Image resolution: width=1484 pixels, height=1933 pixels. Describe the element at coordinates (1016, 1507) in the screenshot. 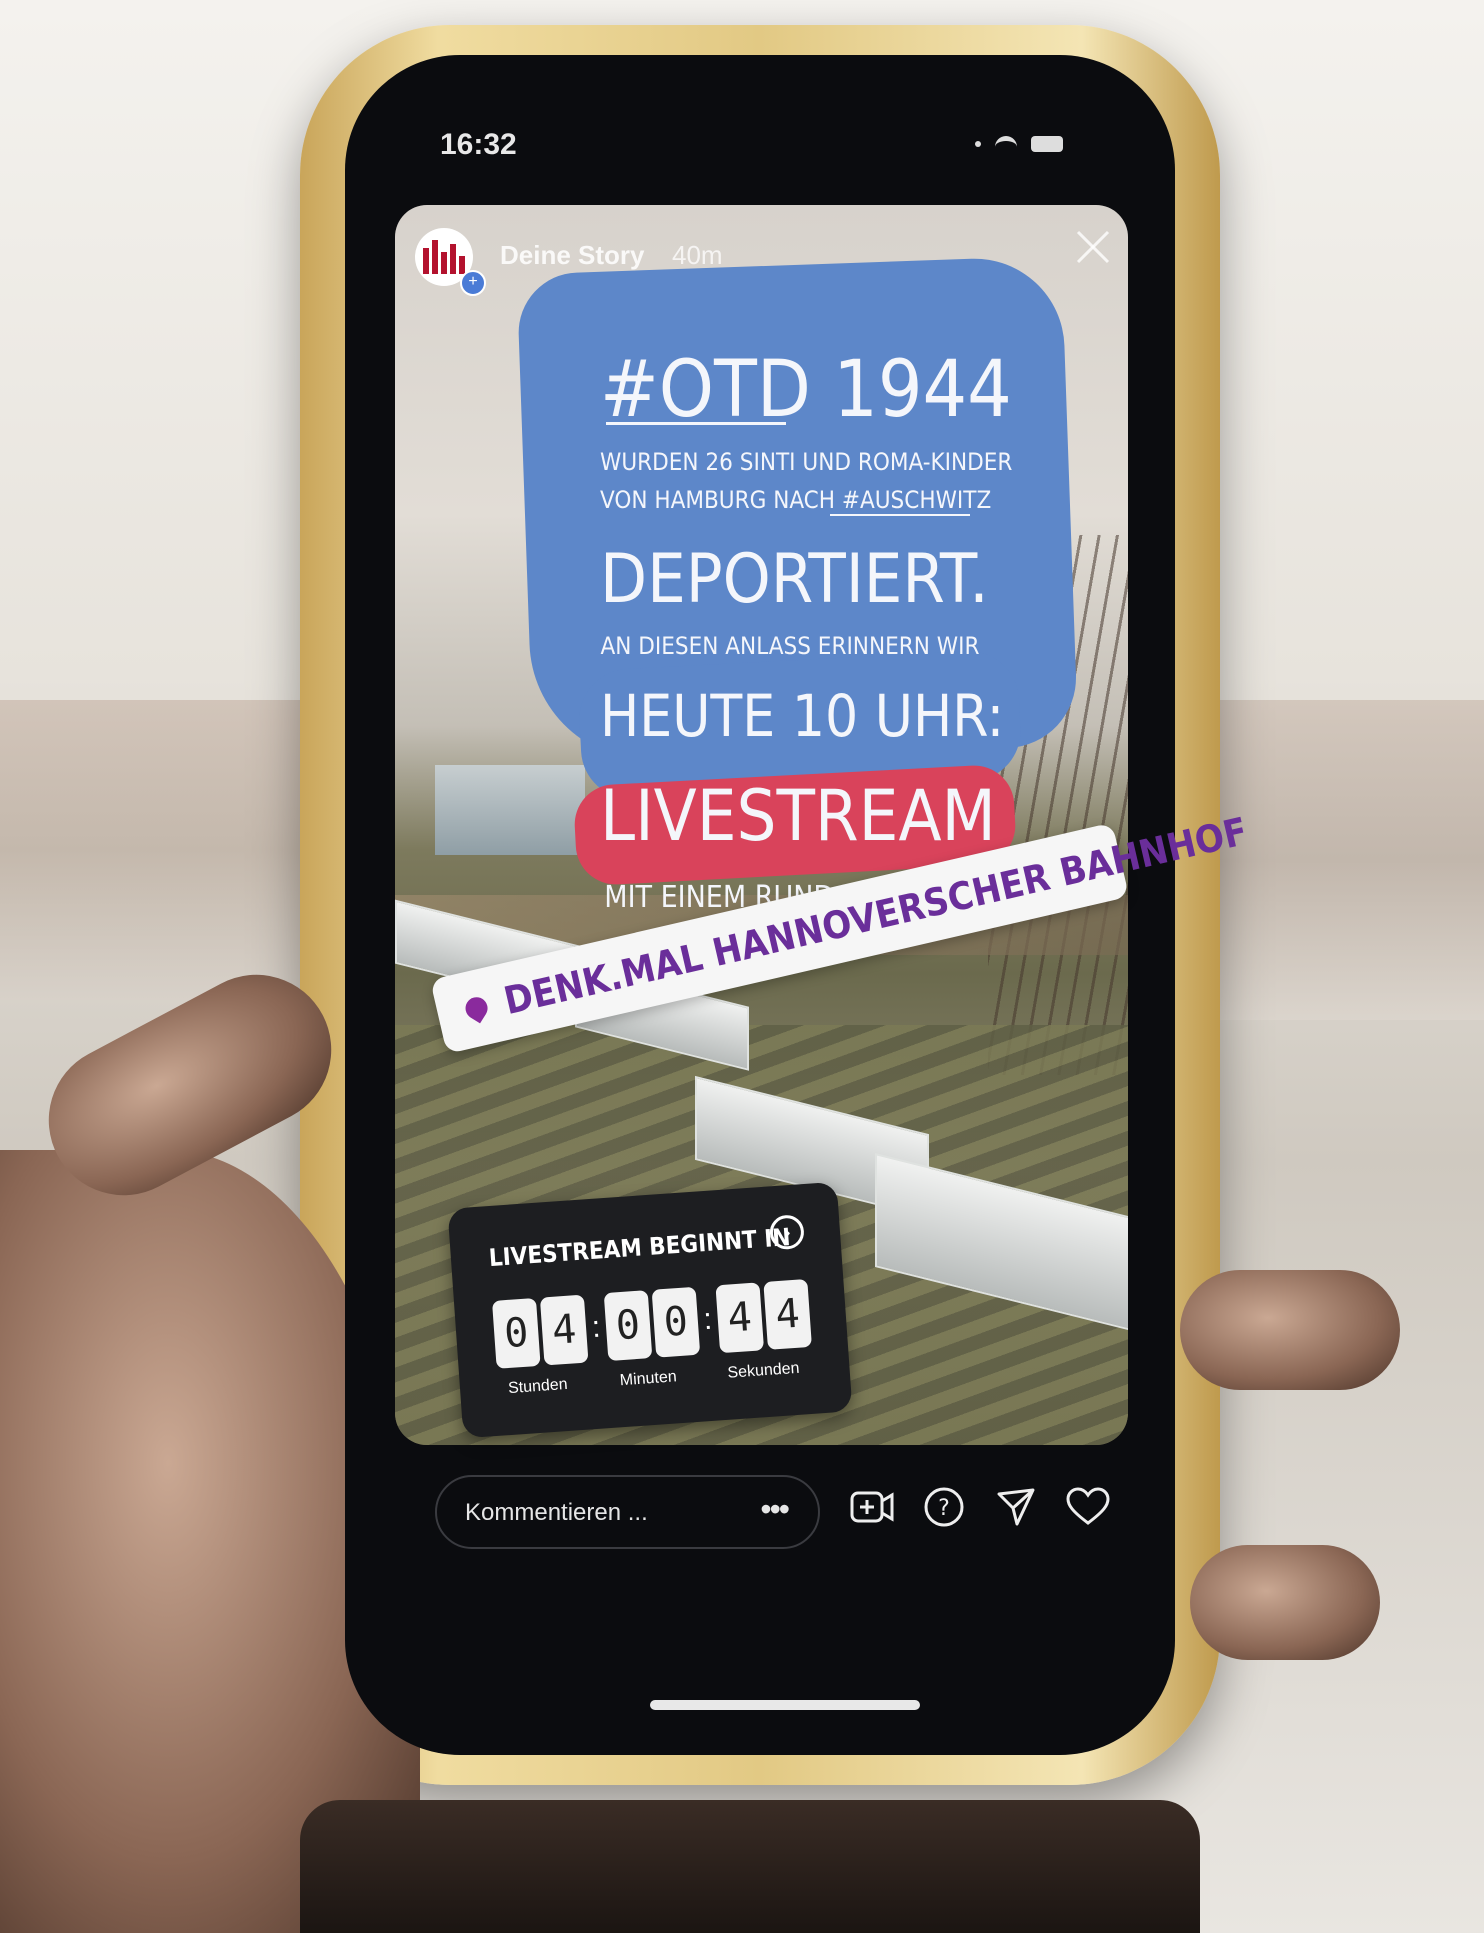

I see `send-icon` at that location.